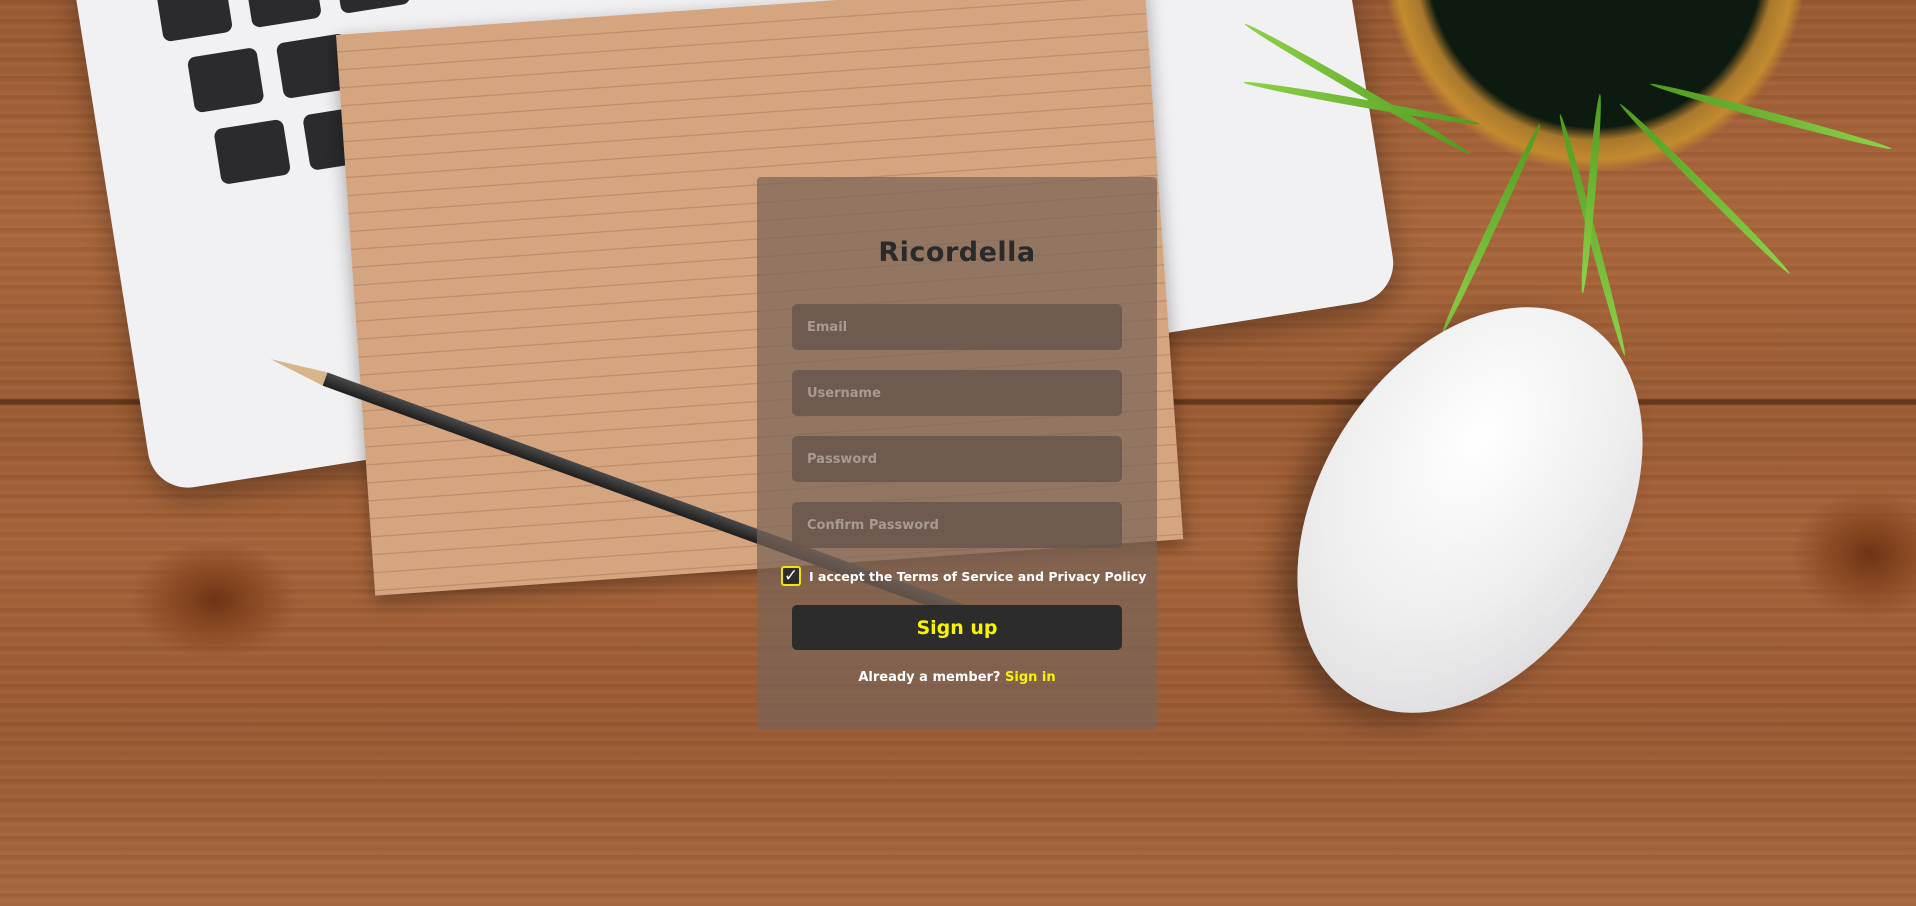  I want to click on sign-in-link: Sign in, so click(1030, 677).